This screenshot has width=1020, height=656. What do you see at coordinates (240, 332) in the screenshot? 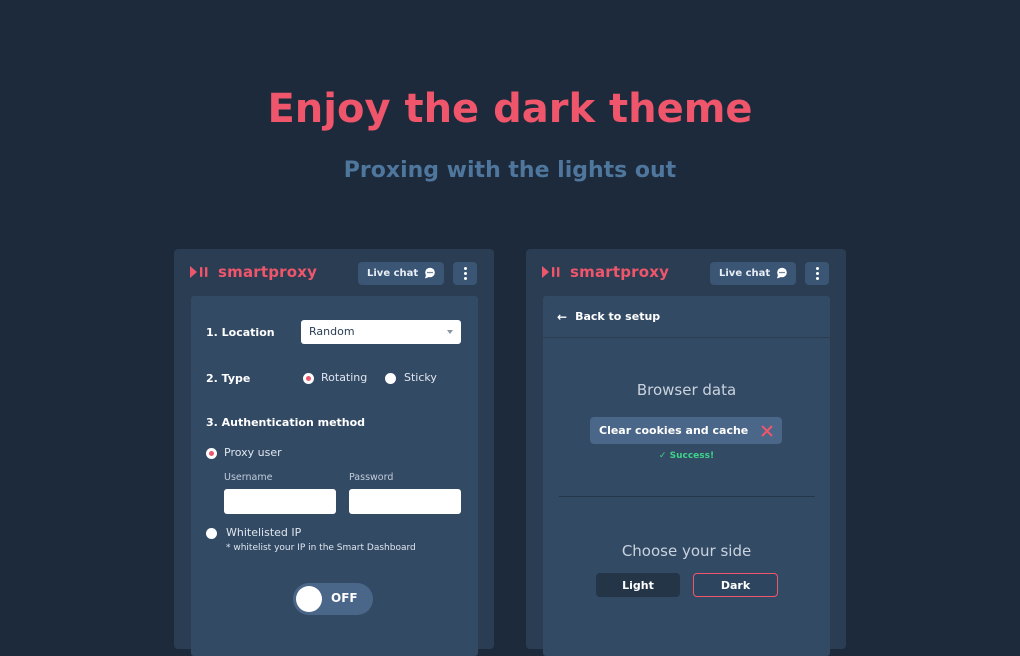
I see `location-label: 1. Location` at bounding box center [240, 332].